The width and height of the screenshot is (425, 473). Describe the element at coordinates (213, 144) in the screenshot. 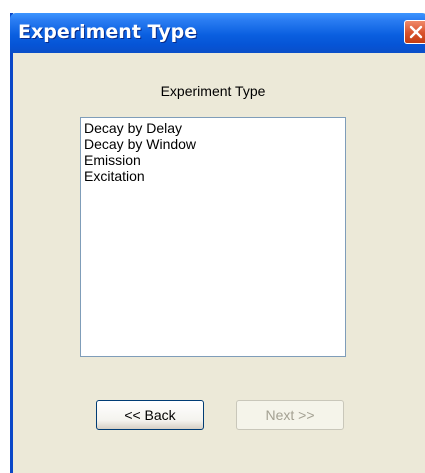

I see `list-item-decay-by-window: Decay by Window` at that location.